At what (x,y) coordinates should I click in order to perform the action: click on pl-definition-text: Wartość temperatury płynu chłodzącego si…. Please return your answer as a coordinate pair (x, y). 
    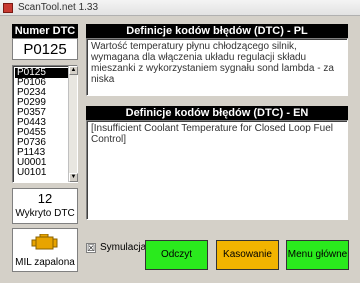
    Looking at the image, I should click on (217, 67).